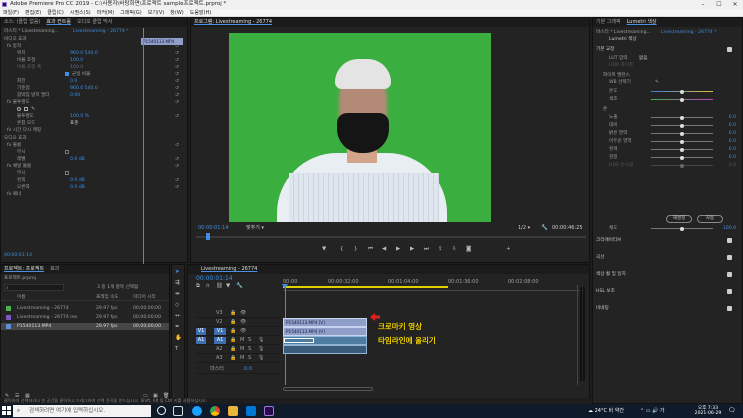 The height and width of the screenshot is (418, 743). Describe the element at coordinates (161, 410) in the screenshot. I see `cortana-icon` at that location.